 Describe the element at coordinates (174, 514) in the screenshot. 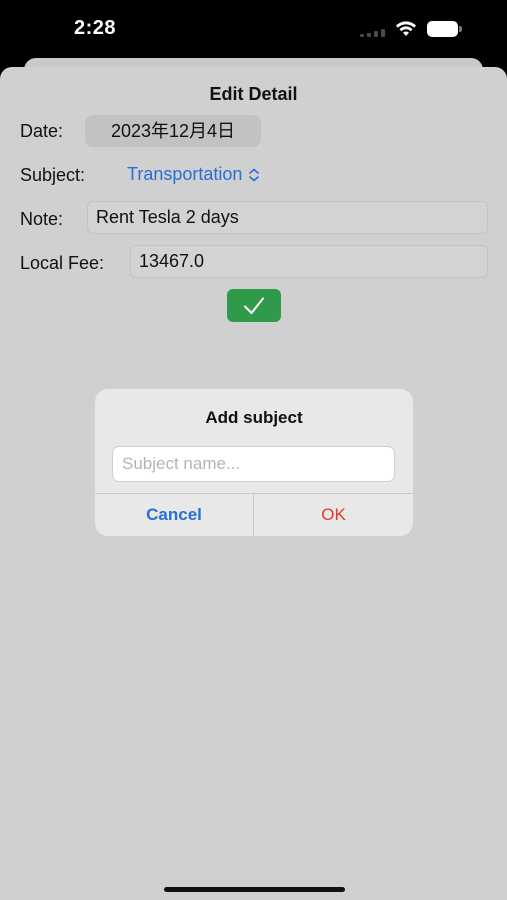

I see `cancel-button: Cancel` at that location.